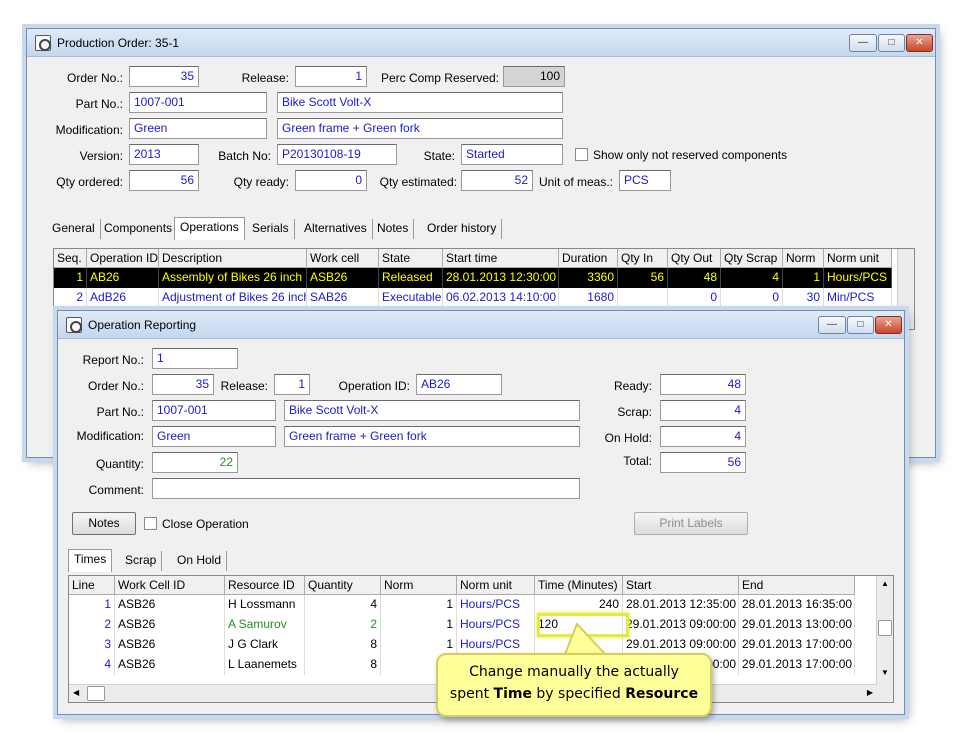  What do you see at coordinates (752, 258) in the screenshot?
I see `ops-column-header: Qty Scrap` at bounding box center [752, 258].